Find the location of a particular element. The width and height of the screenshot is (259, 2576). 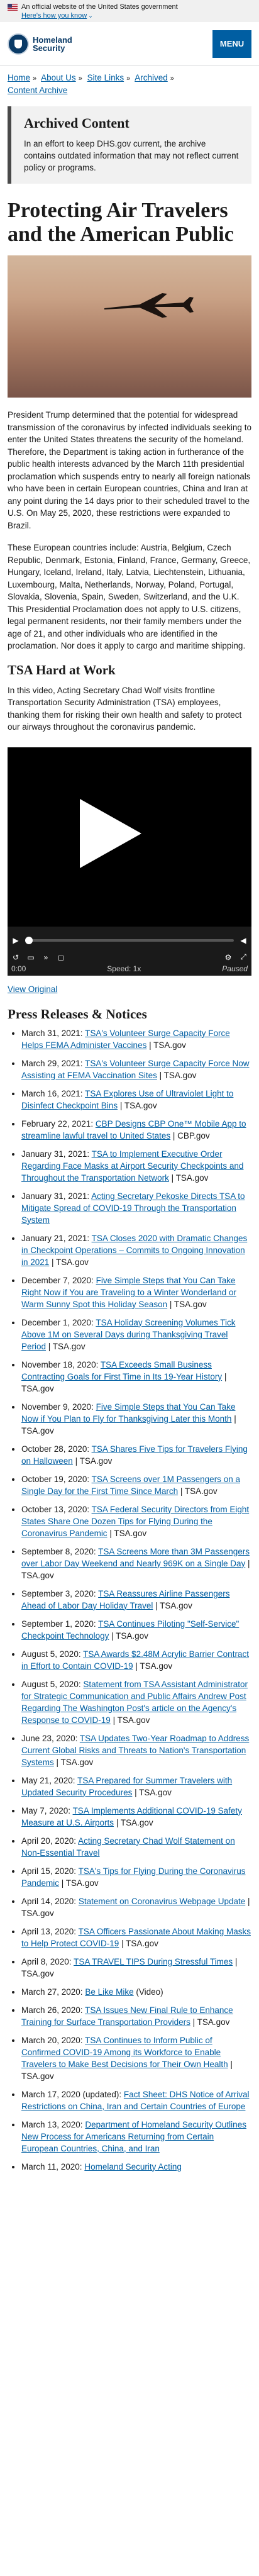

fast-forward-icon: » is located at coordinates (45, 957).